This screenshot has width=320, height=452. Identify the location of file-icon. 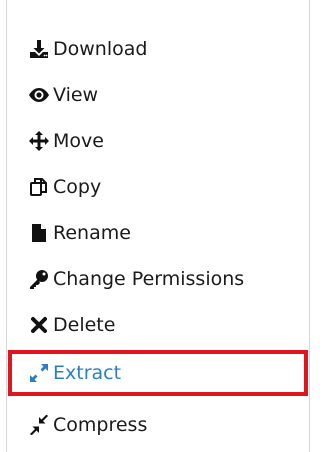
(39, 233).